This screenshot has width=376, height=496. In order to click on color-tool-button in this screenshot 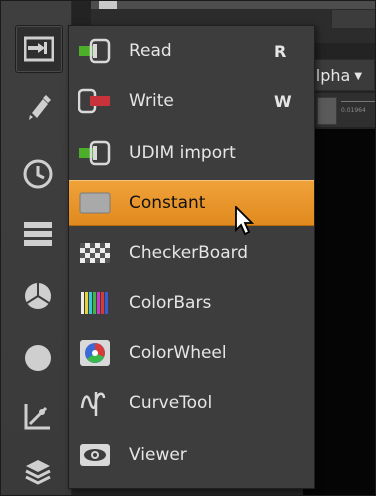, I will do `click(38, 296)`.